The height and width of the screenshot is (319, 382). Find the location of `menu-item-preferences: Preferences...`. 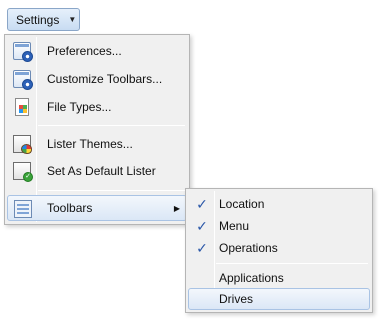

menu-item-preferences: Preferences... is located at coordinates (97, 51).